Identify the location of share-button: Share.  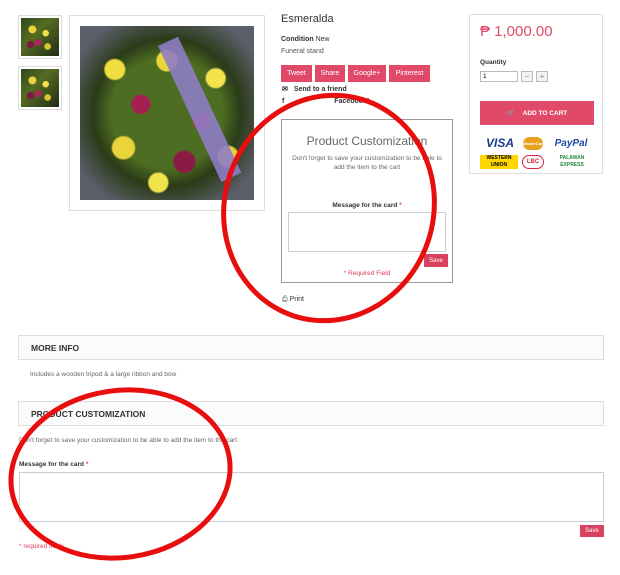
(330, 73).